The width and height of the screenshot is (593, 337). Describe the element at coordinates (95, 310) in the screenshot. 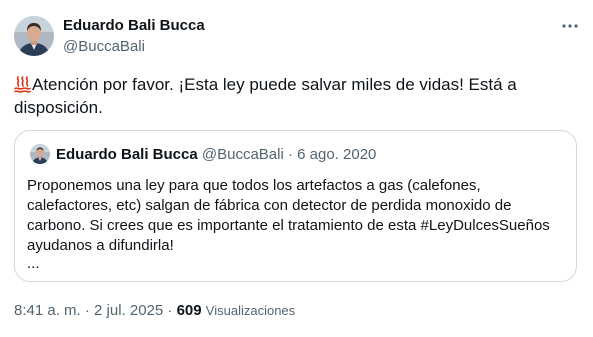

I see `timestamp: 8:41 a. m. · 2 jul. 2025 ·` at that location.